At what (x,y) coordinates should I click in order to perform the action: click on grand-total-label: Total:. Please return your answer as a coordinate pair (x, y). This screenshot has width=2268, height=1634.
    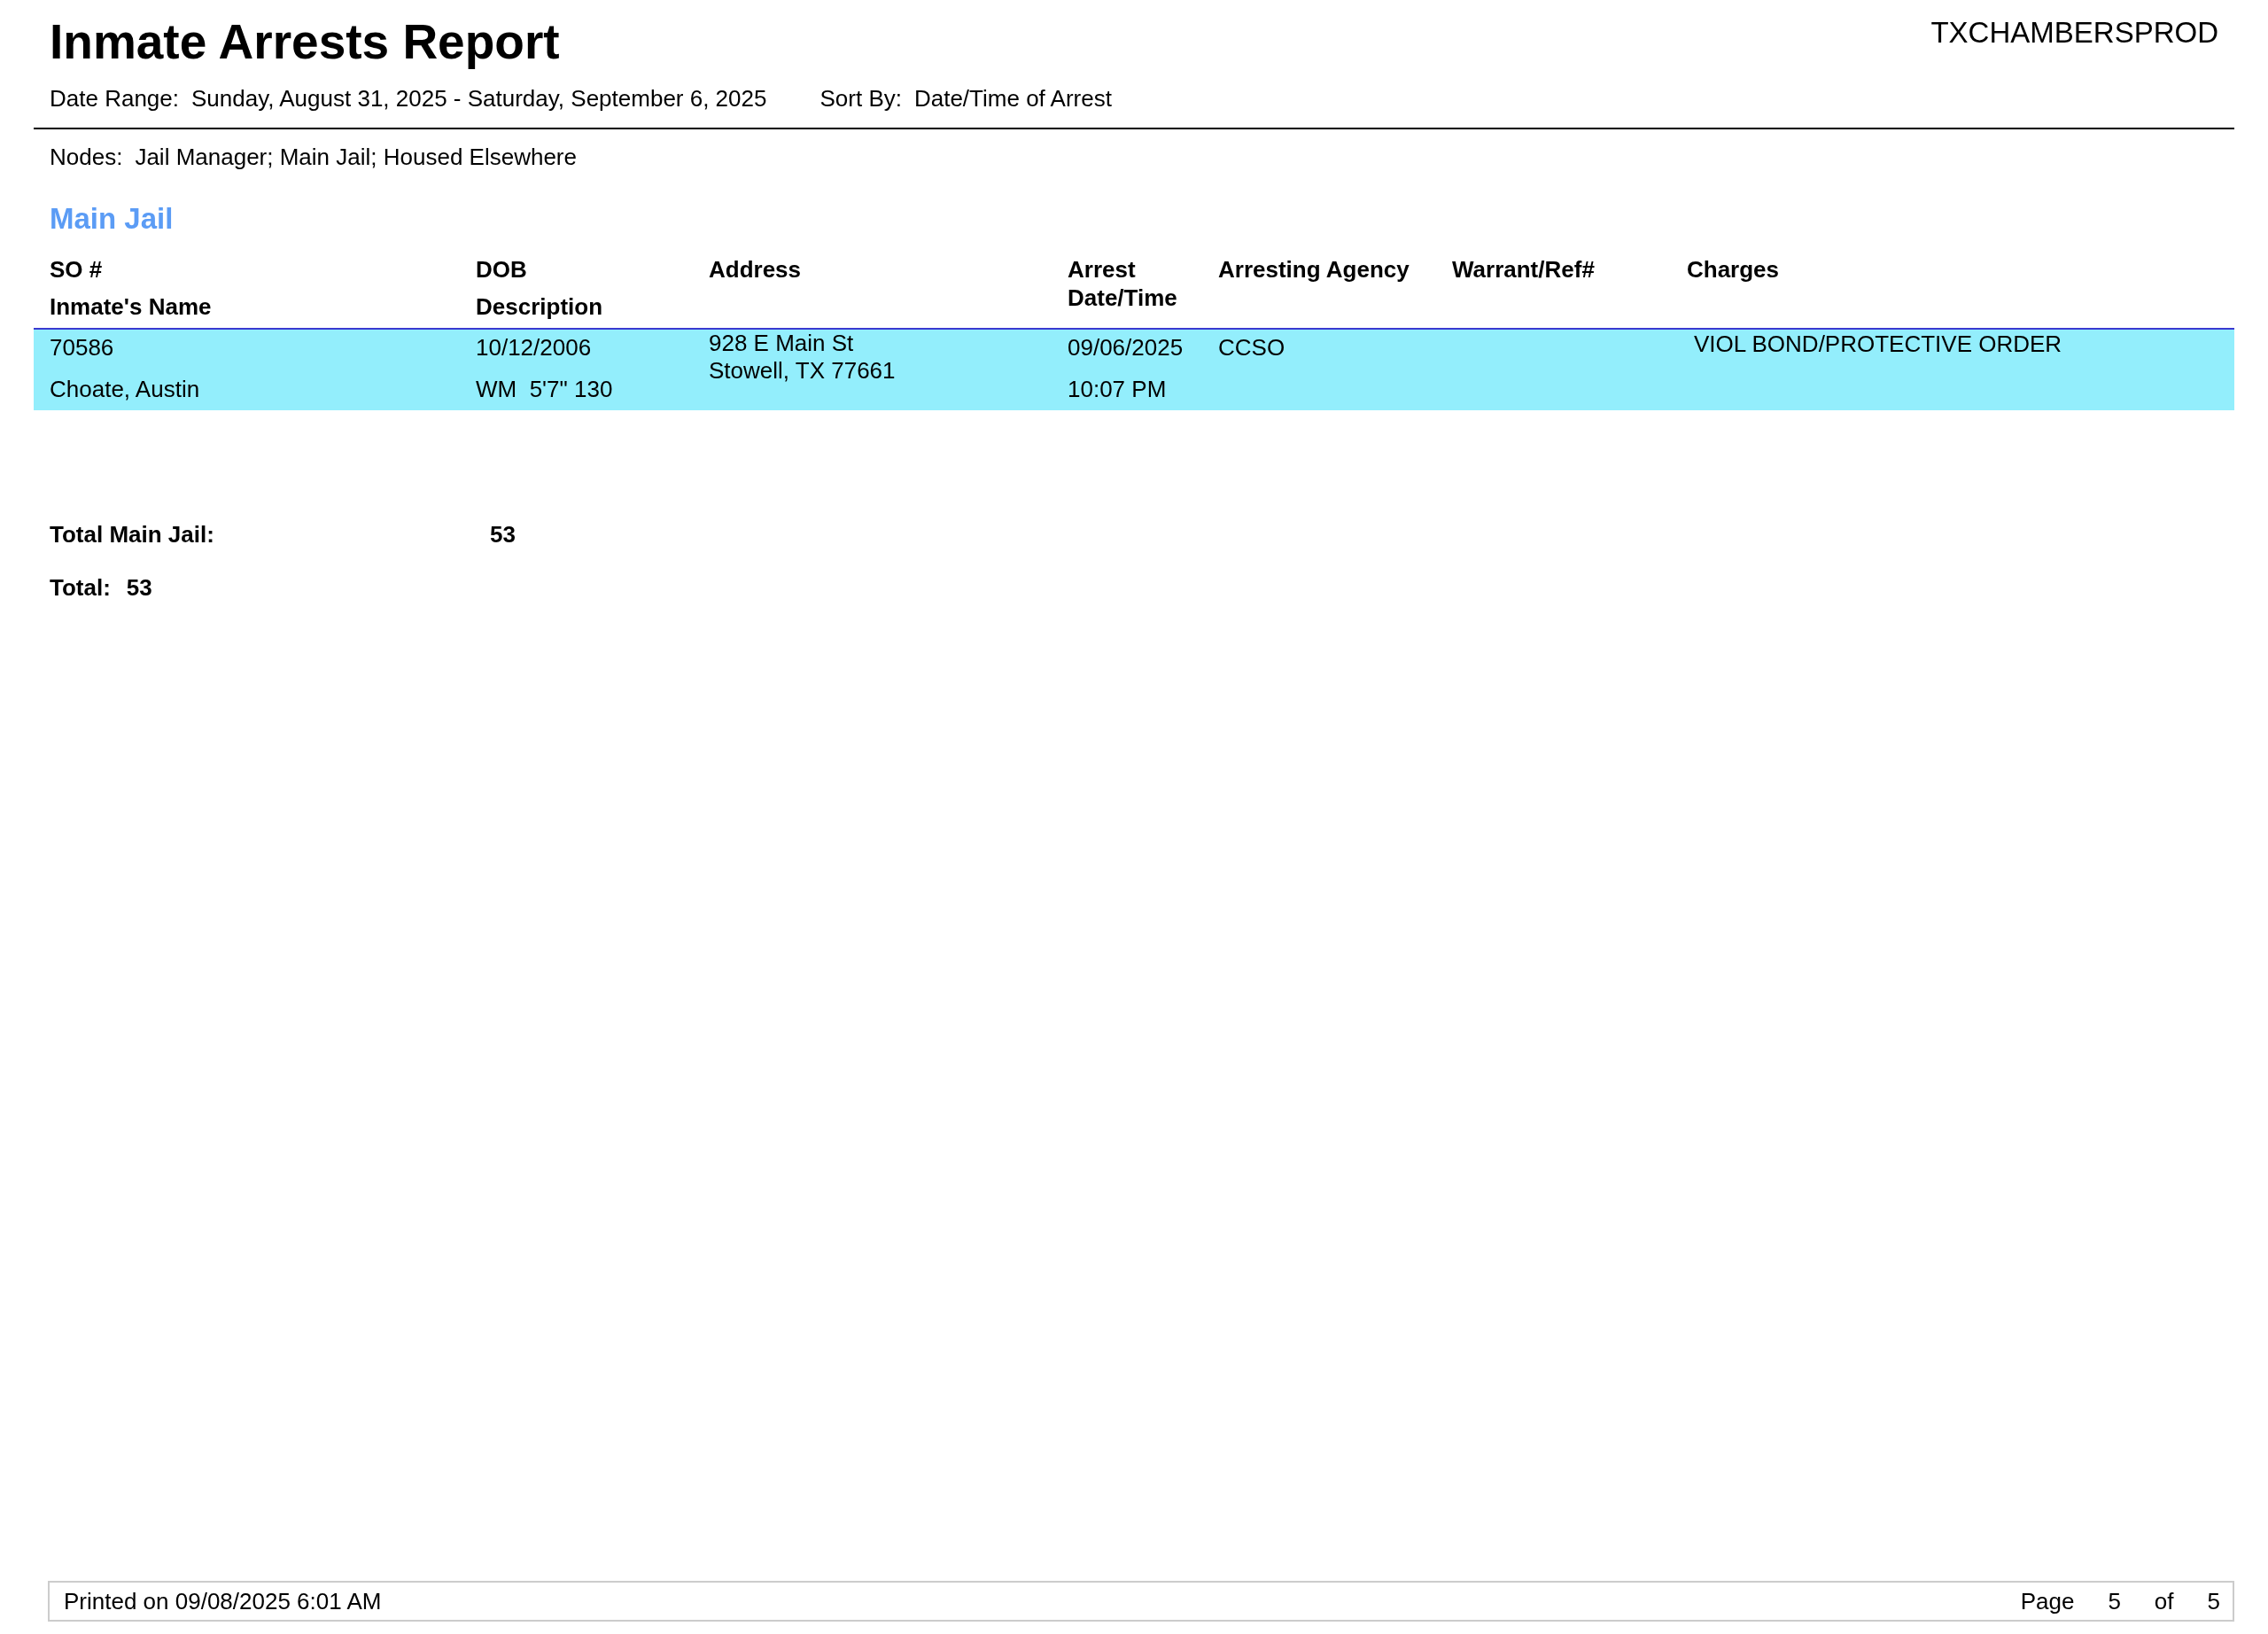
    Looking at the image, I should click on (80, 587).